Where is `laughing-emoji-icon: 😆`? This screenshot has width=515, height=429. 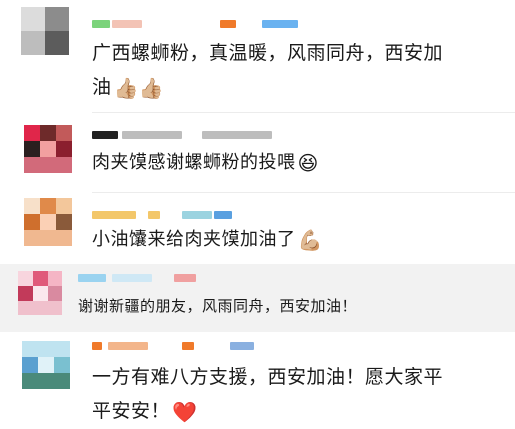
laughing-emoji-icon: 😆 is located at coordinates (308, 163).